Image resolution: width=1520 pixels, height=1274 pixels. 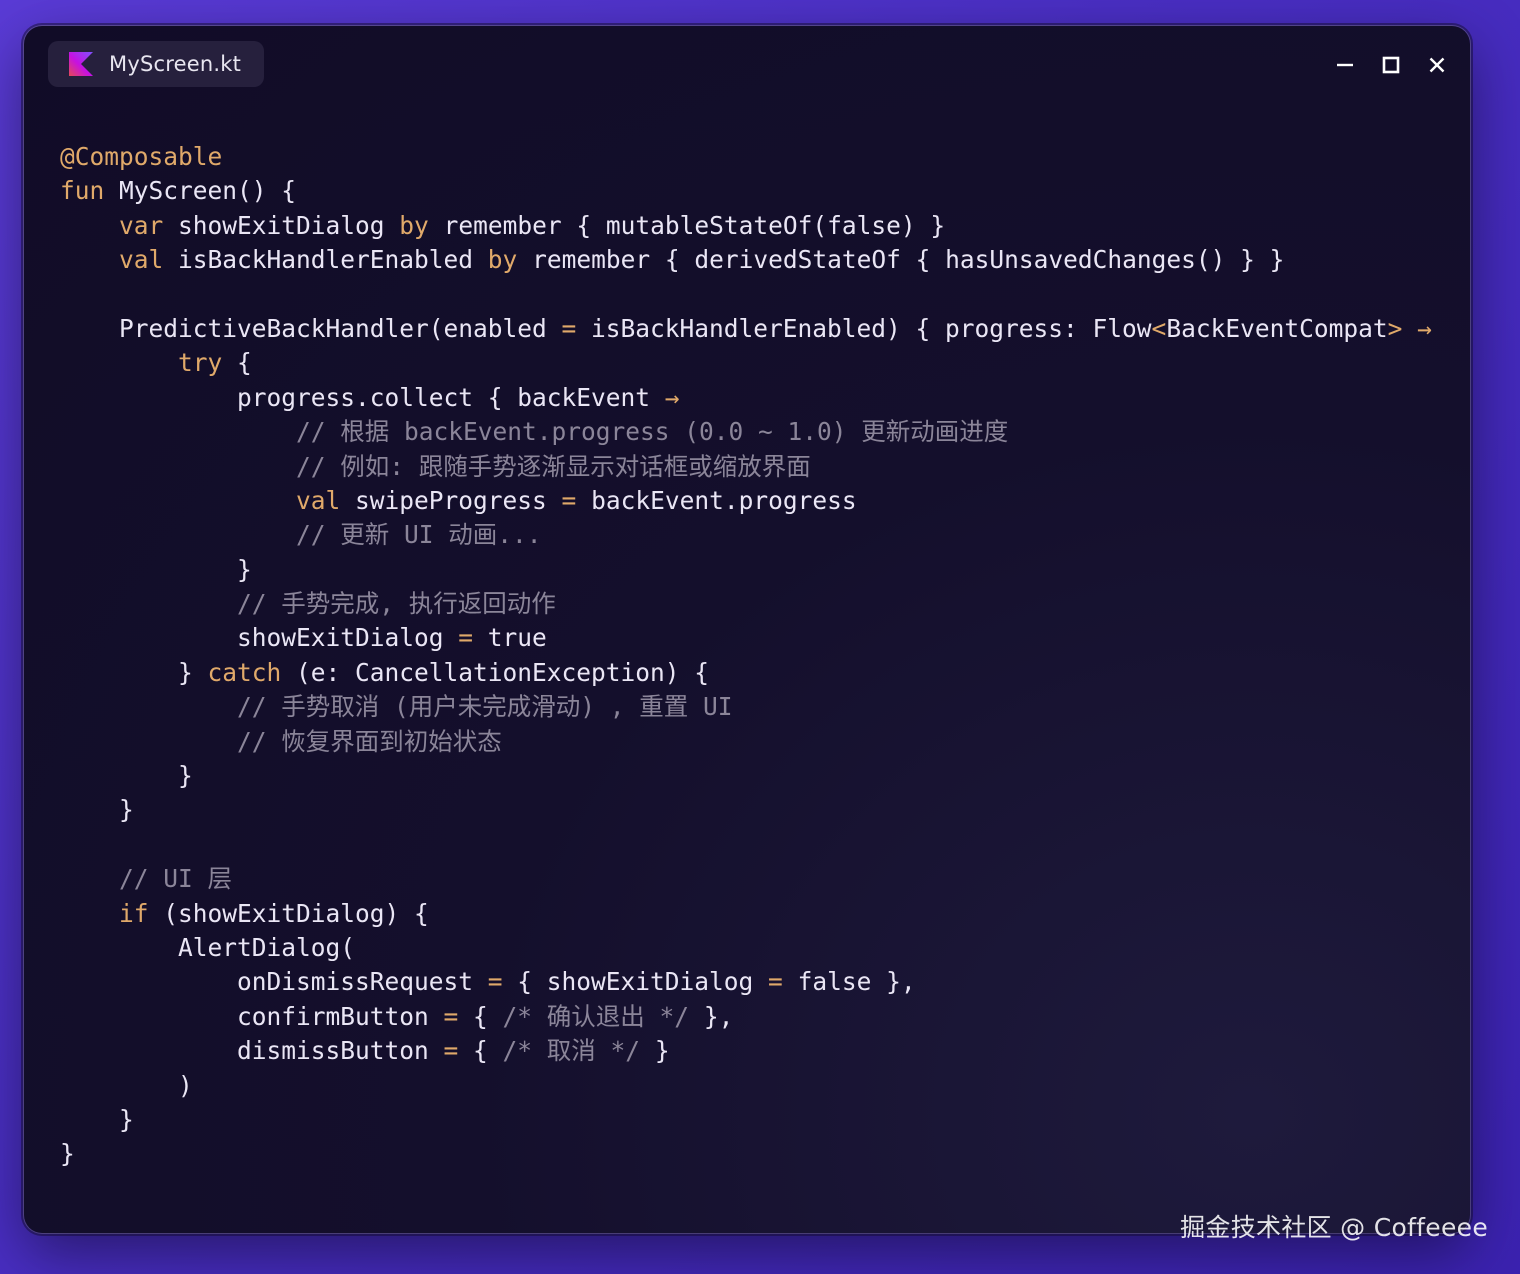 I want to click on code-token: AlertDialog(, so click(x=208, y=947).